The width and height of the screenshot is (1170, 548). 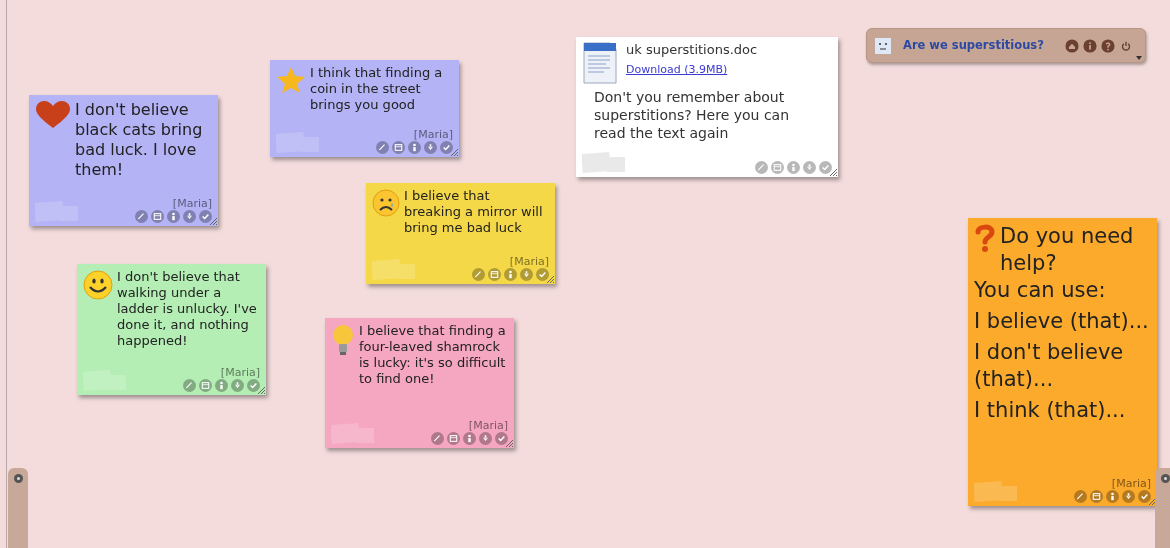 I want to click on file-note: uk superstitions.doc Download (3.9MB) Don't you remember about superstitions? Here you can read the text again, so click(x=707, y=107).